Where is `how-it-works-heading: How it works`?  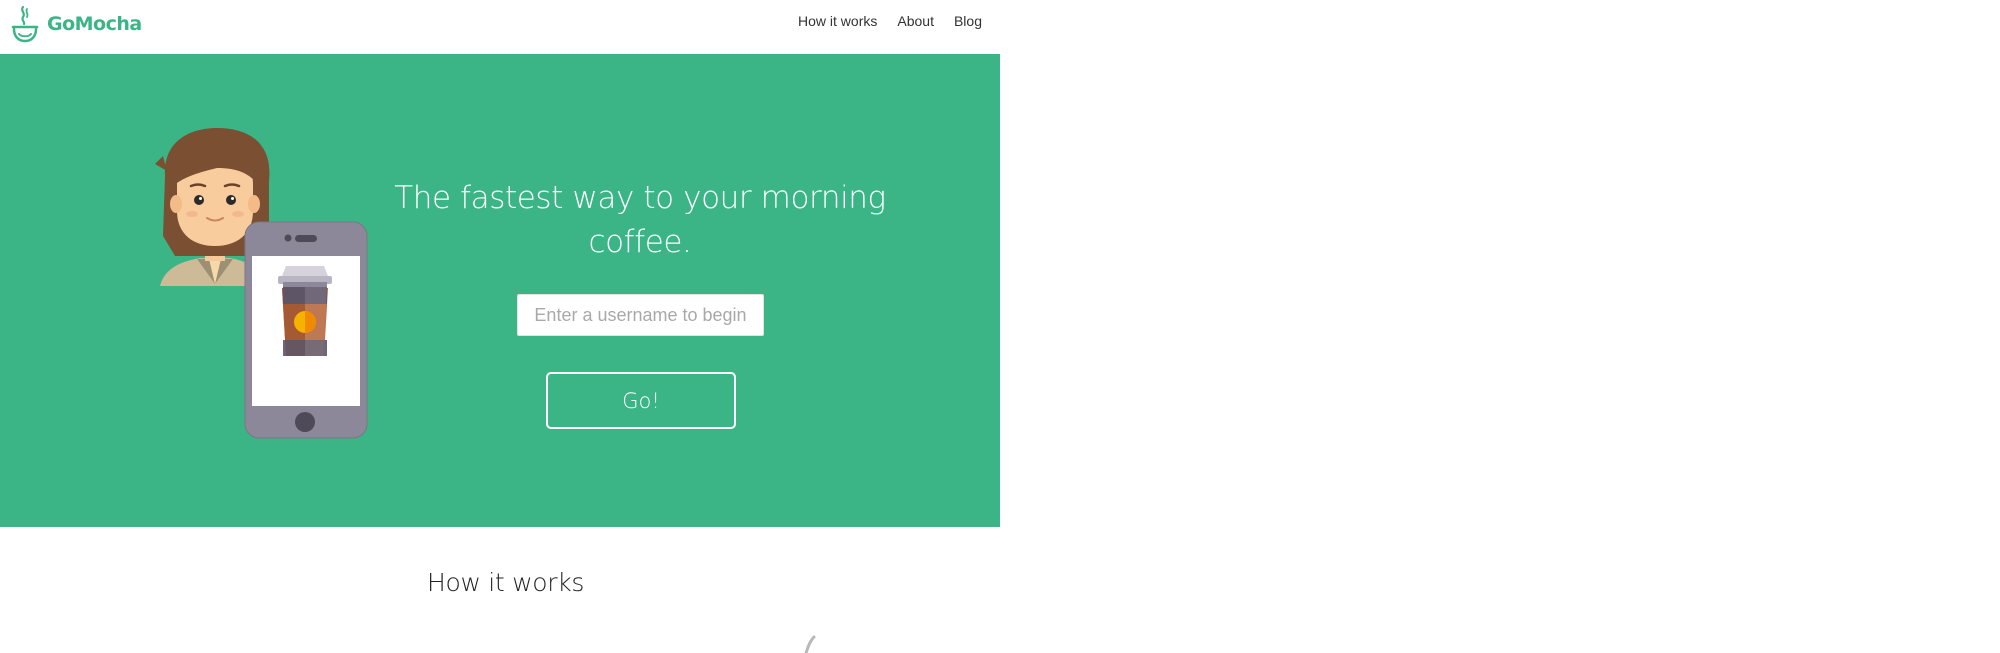
how-it-works-heading: How it works is located at coordinates (506, 582).